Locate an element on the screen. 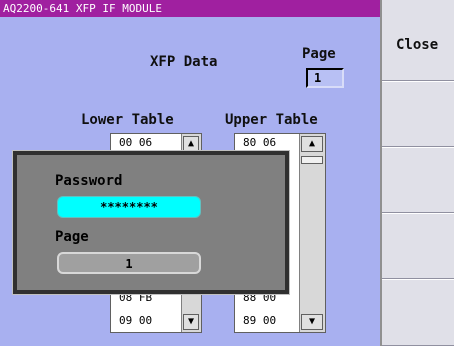 The height and width of the screenshot is (346, 454). upper-table-scrollbar: ▲ ▼ is located at coordinates (312, 233).